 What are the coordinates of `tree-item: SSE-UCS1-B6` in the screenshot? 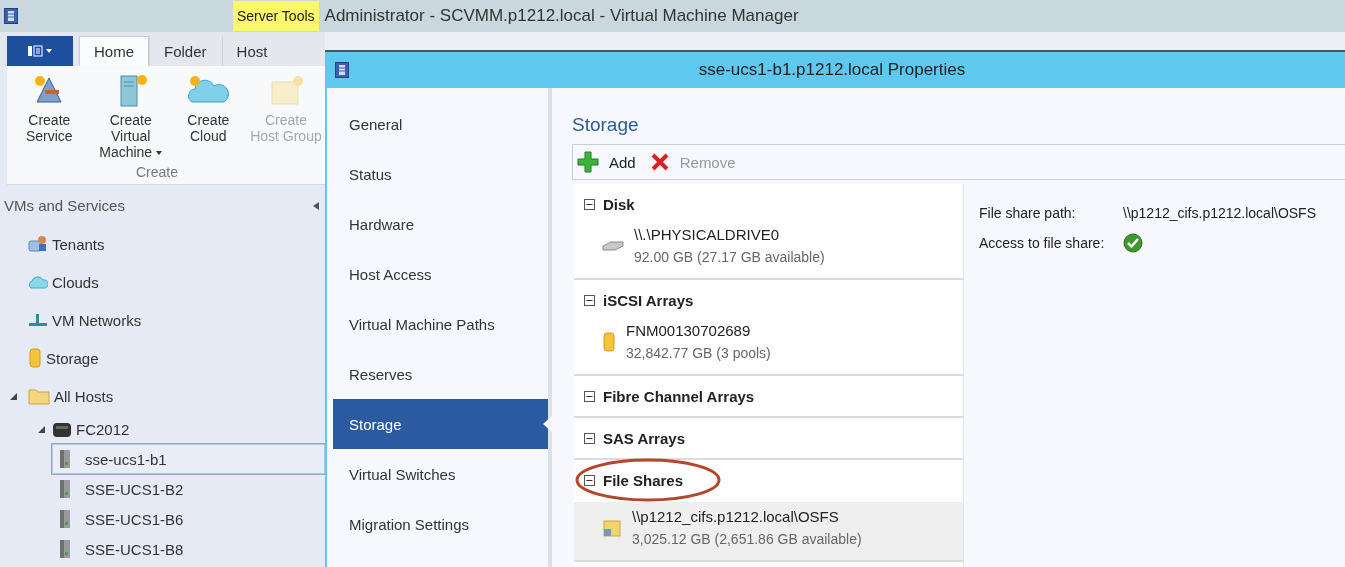 It's located at (188, 519).